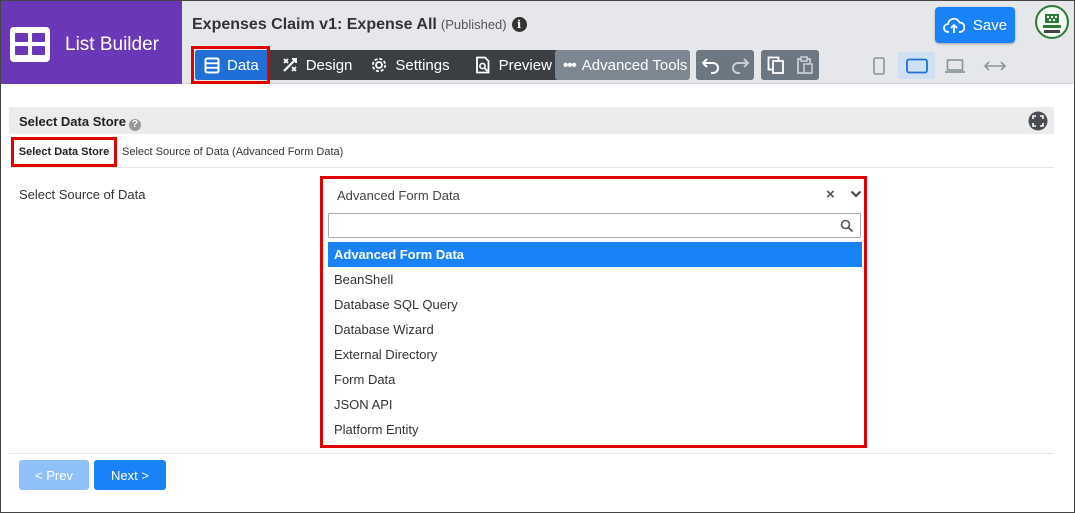 The height and width of the screenshot is (513, 1075). Describe the element at coordinates (519, 24) in the screenshot. I see `info-icon: i` at that location.